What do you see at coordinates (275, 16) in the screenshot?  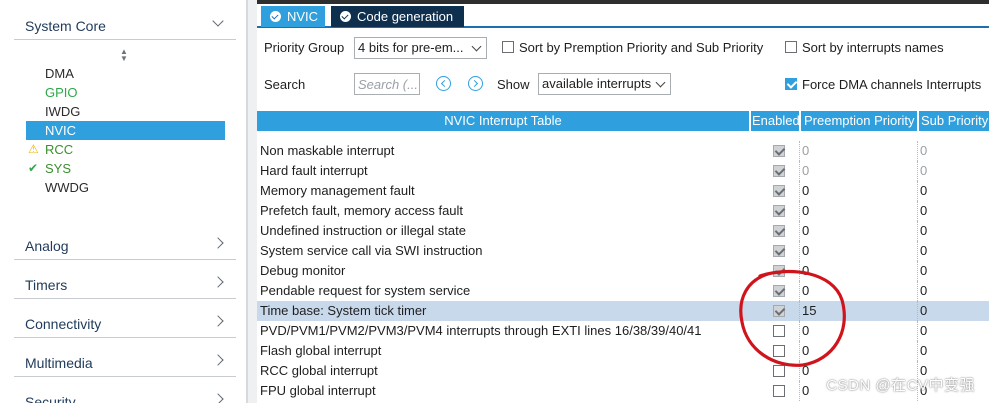 I see `check-circle-icon` at bounding box center [275, 16].